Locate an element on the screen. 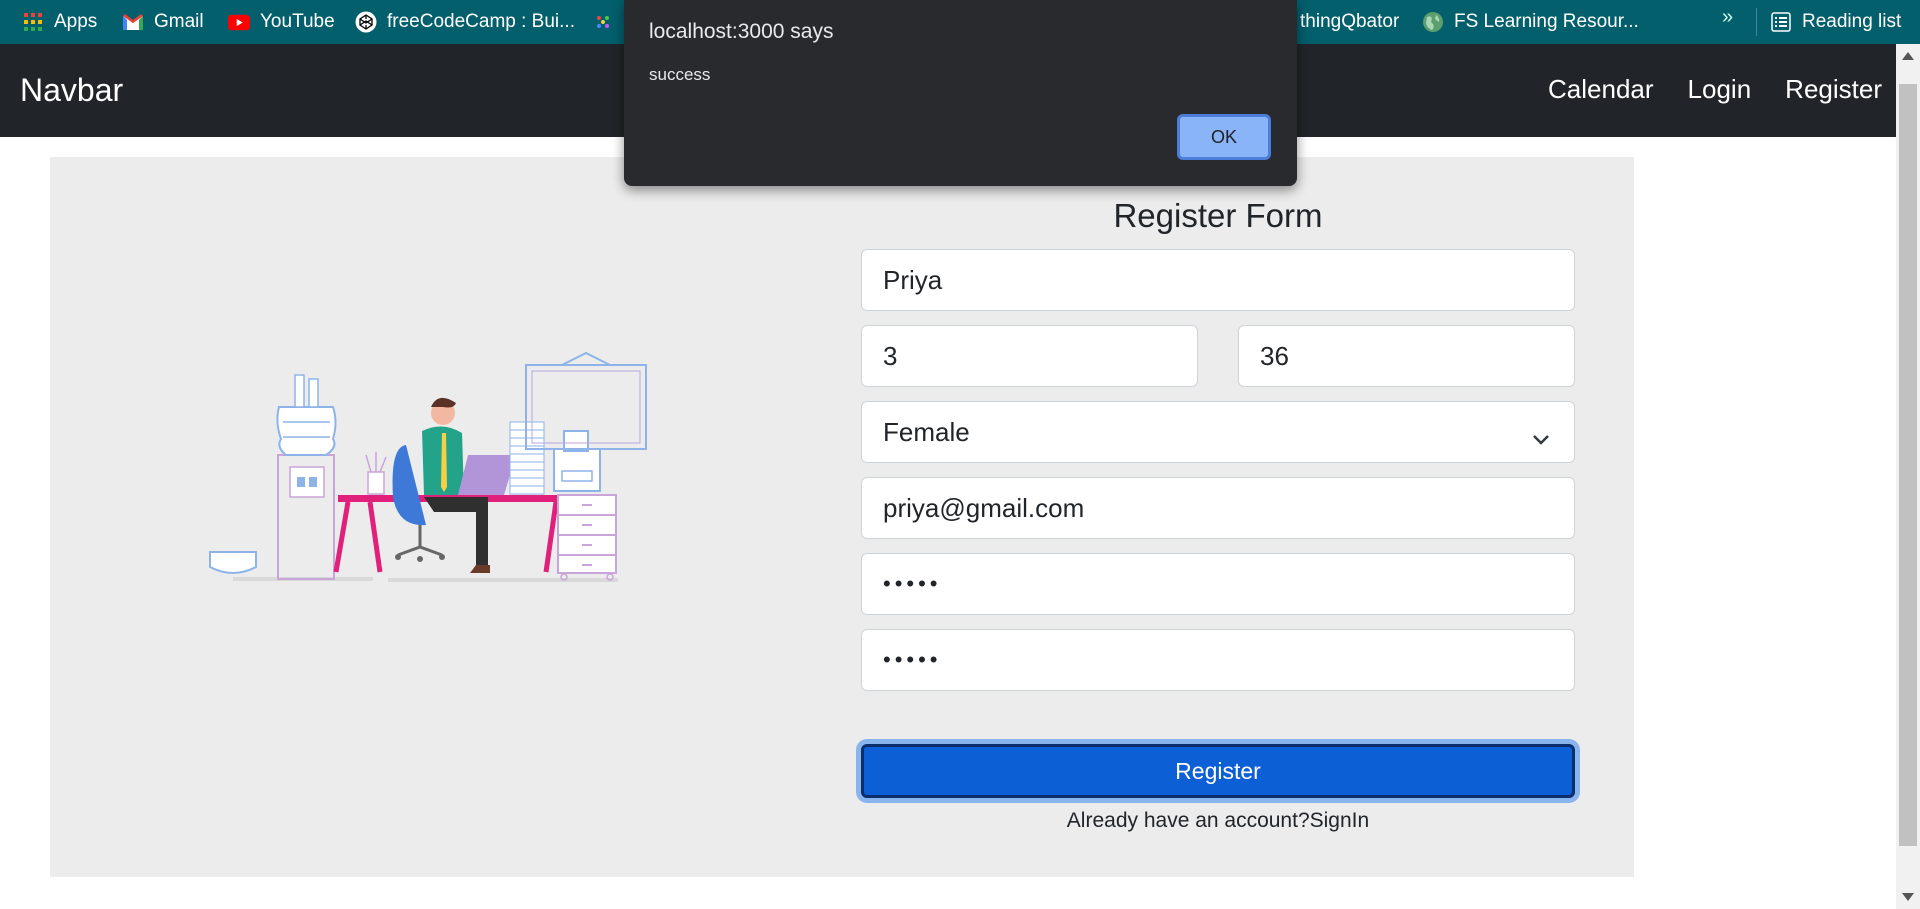 The image size is (1920, 909). youtube-icon is located at coordinates (239, 22).